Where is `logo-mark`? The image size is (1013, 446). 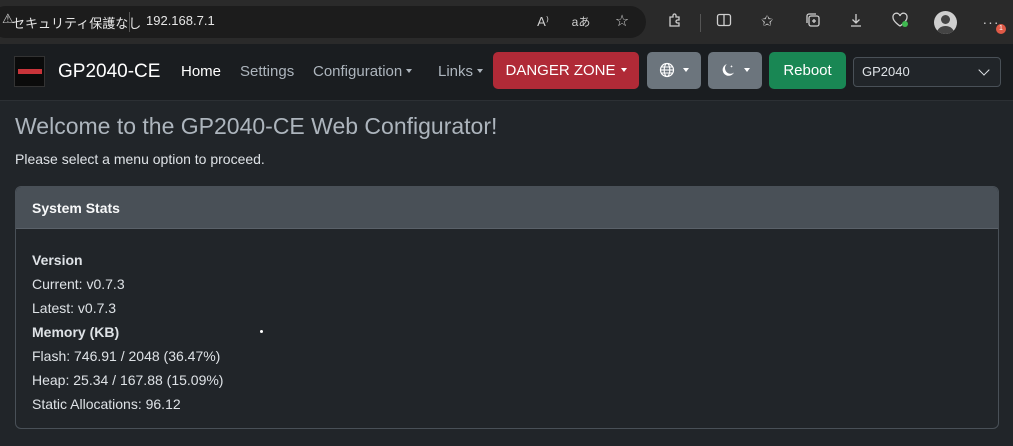 logo-mark is located at coordinates (30, 71).